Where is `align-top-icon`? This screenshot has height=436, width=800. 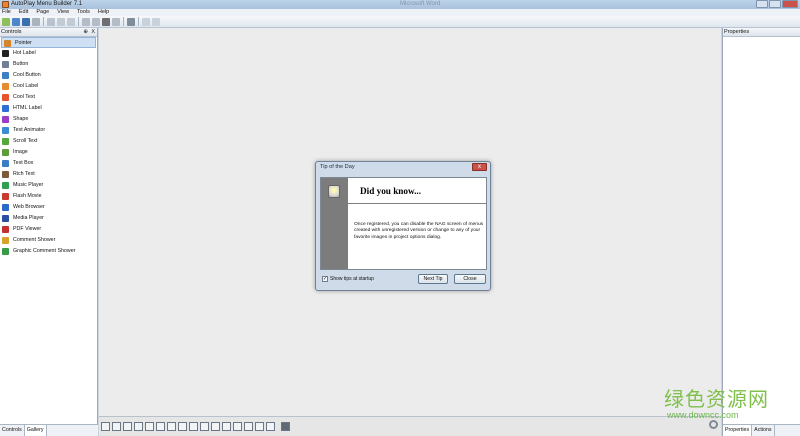
align-top-icon is located at coordinates (138, 426).